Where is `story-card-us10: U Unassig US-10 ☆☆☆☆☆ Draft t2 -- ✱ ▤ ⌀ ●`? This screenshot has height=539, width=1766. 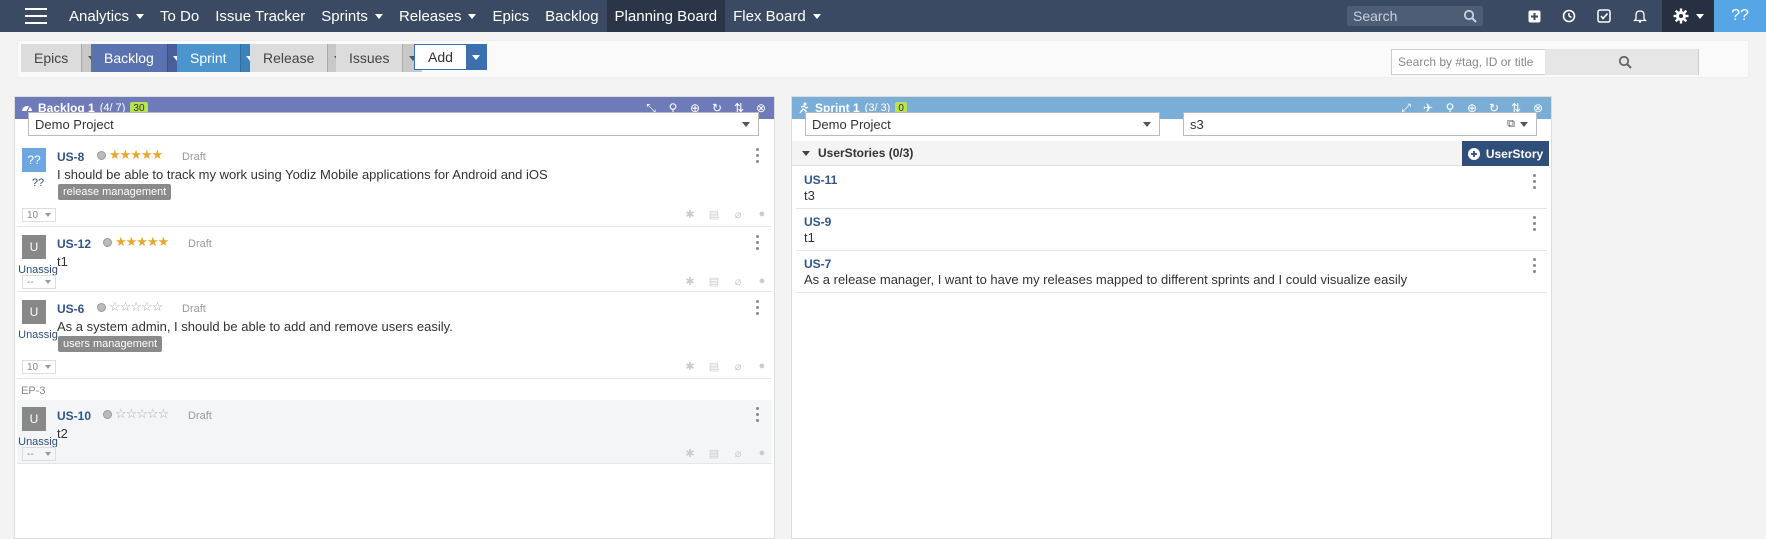 story-card-us10: U Unassig US-10 ☆☆☆☆☆ Draft t2 -- ✱ ▤ ⌀ ● is located at coordinates (394, 432).